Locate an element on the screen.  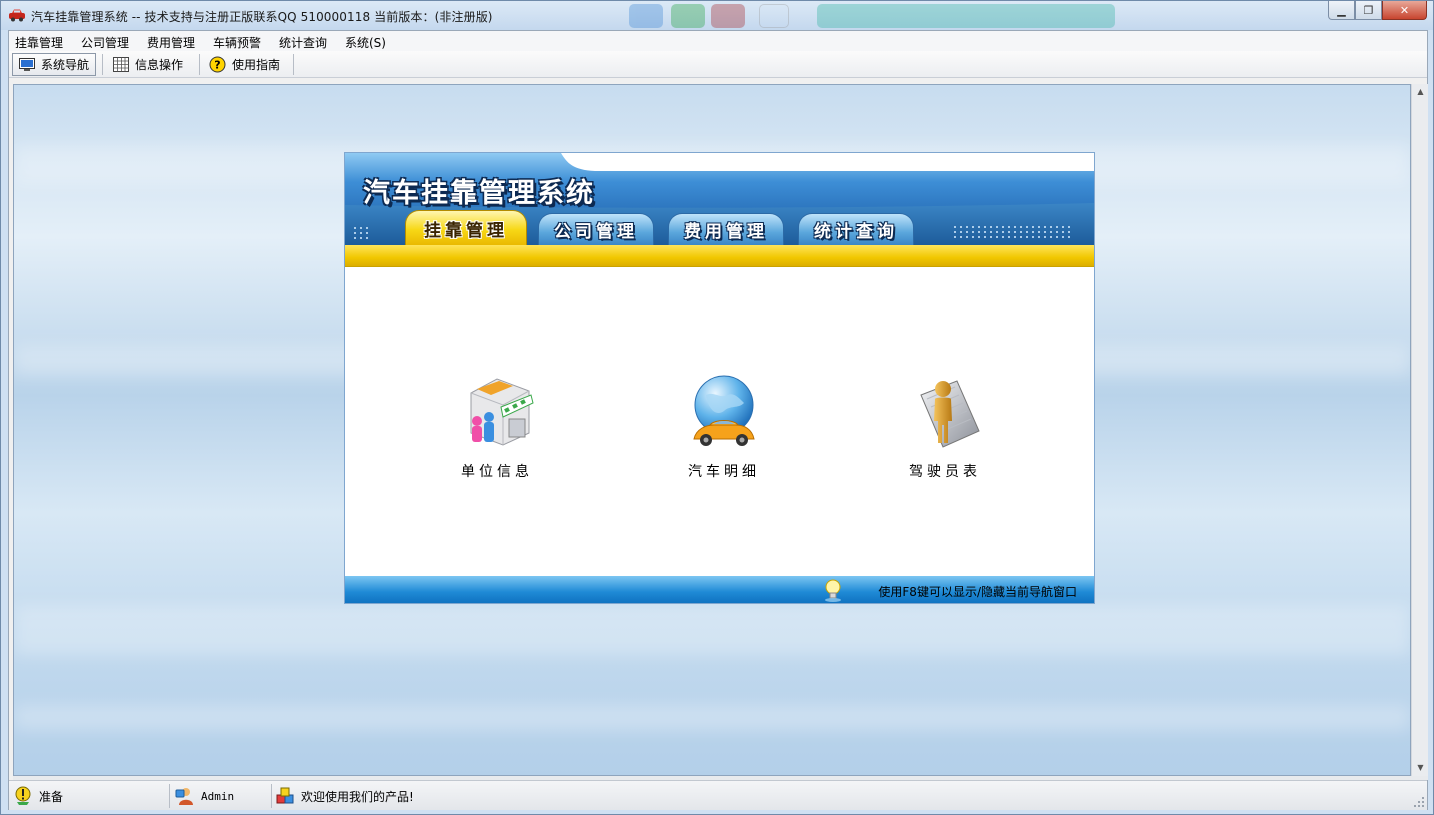
status-text: 准备 is located at coordinates (51, 796).